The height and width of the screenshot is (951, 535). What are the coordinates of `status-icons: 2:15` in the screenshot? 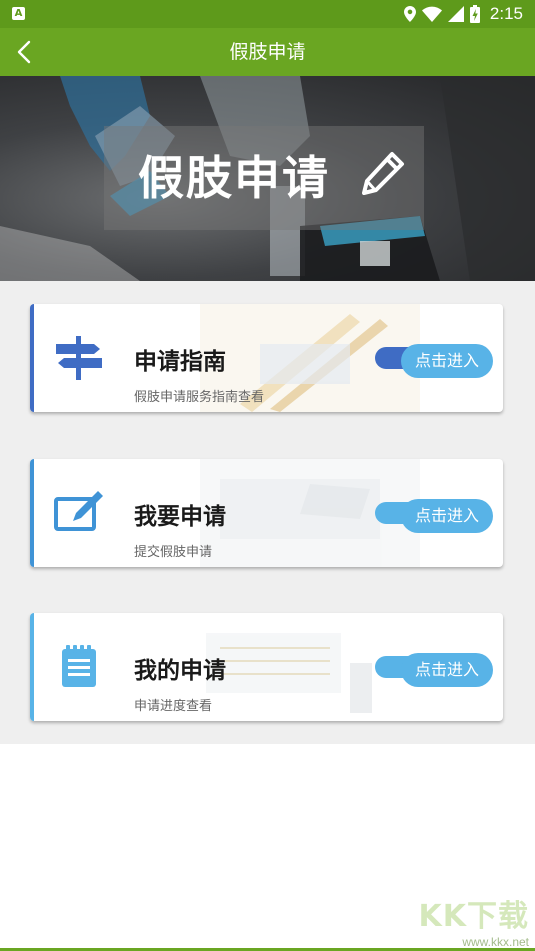 It's located at (463, 14).